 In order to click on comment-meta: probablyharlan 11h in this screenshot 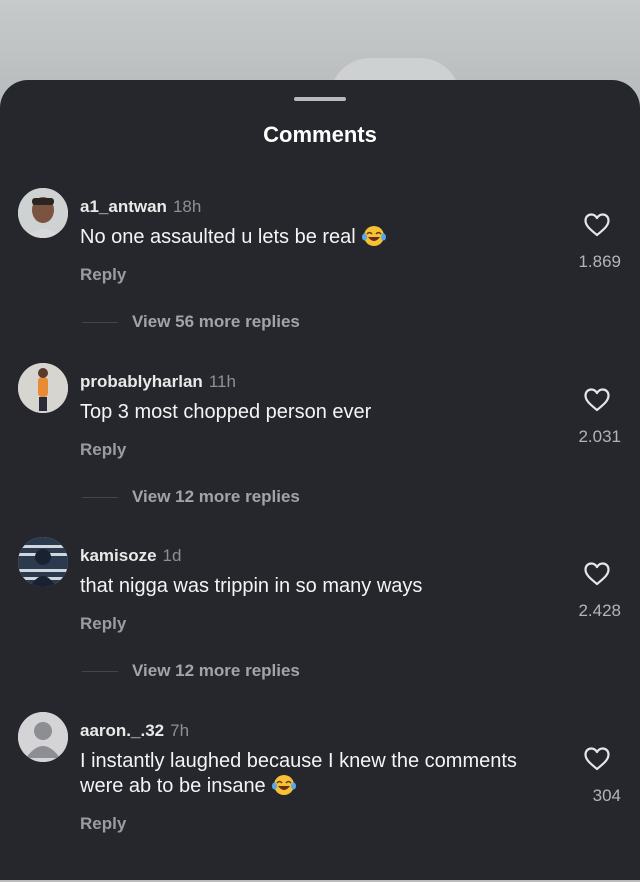, I will do `click(158, 382)`.